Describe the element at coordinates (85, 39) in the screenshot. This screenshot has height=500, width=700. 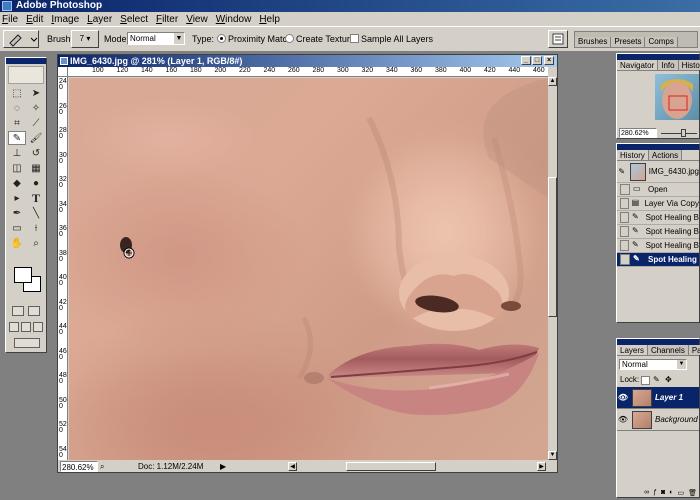
I see `brush-picker: 7 ▾` at that location.